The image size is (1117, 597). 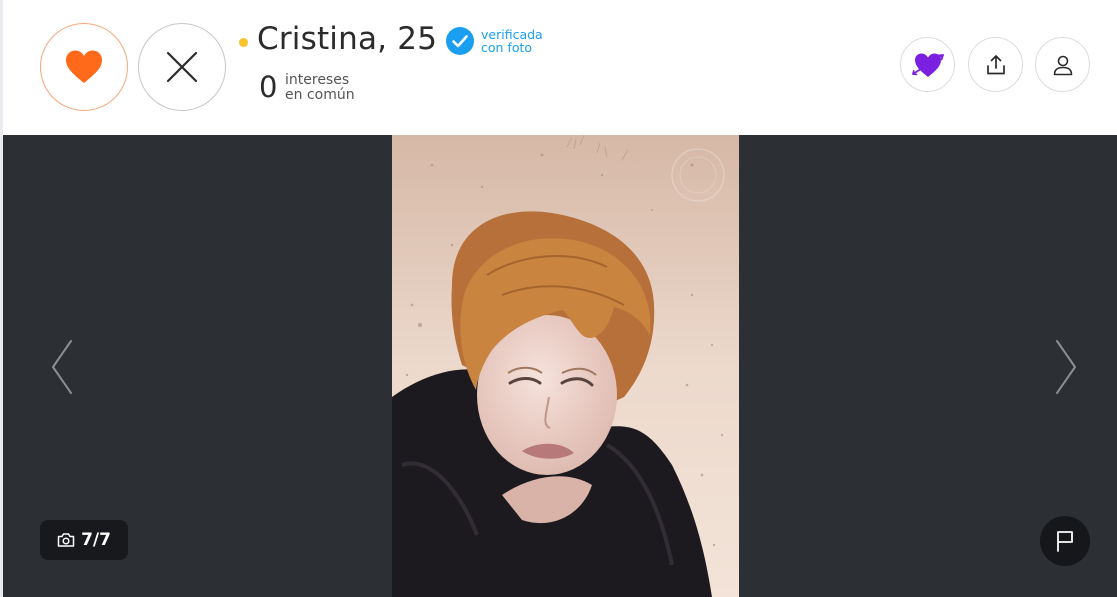 What do you see at coordinates (507, 47) in the screenshot?
I see `verified-line-2: con foto` at bounding box center [507, 47].